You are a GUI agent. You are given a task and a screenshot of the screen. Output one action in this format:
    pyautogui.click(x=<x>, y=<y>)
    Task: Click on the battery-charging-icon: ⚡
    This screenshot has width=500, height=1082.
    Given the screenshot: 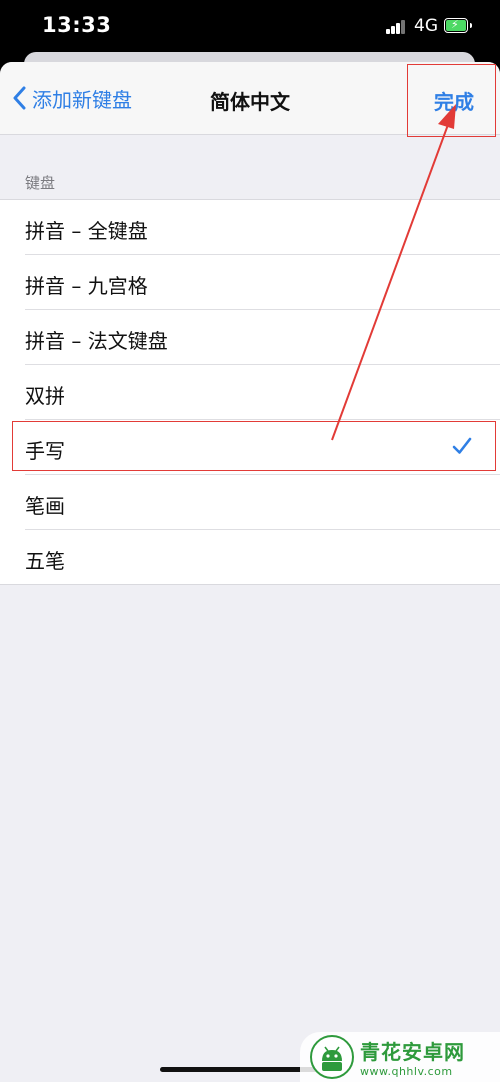 What is the action you would take?
    pyautogui.click(x=458, y=25)
    